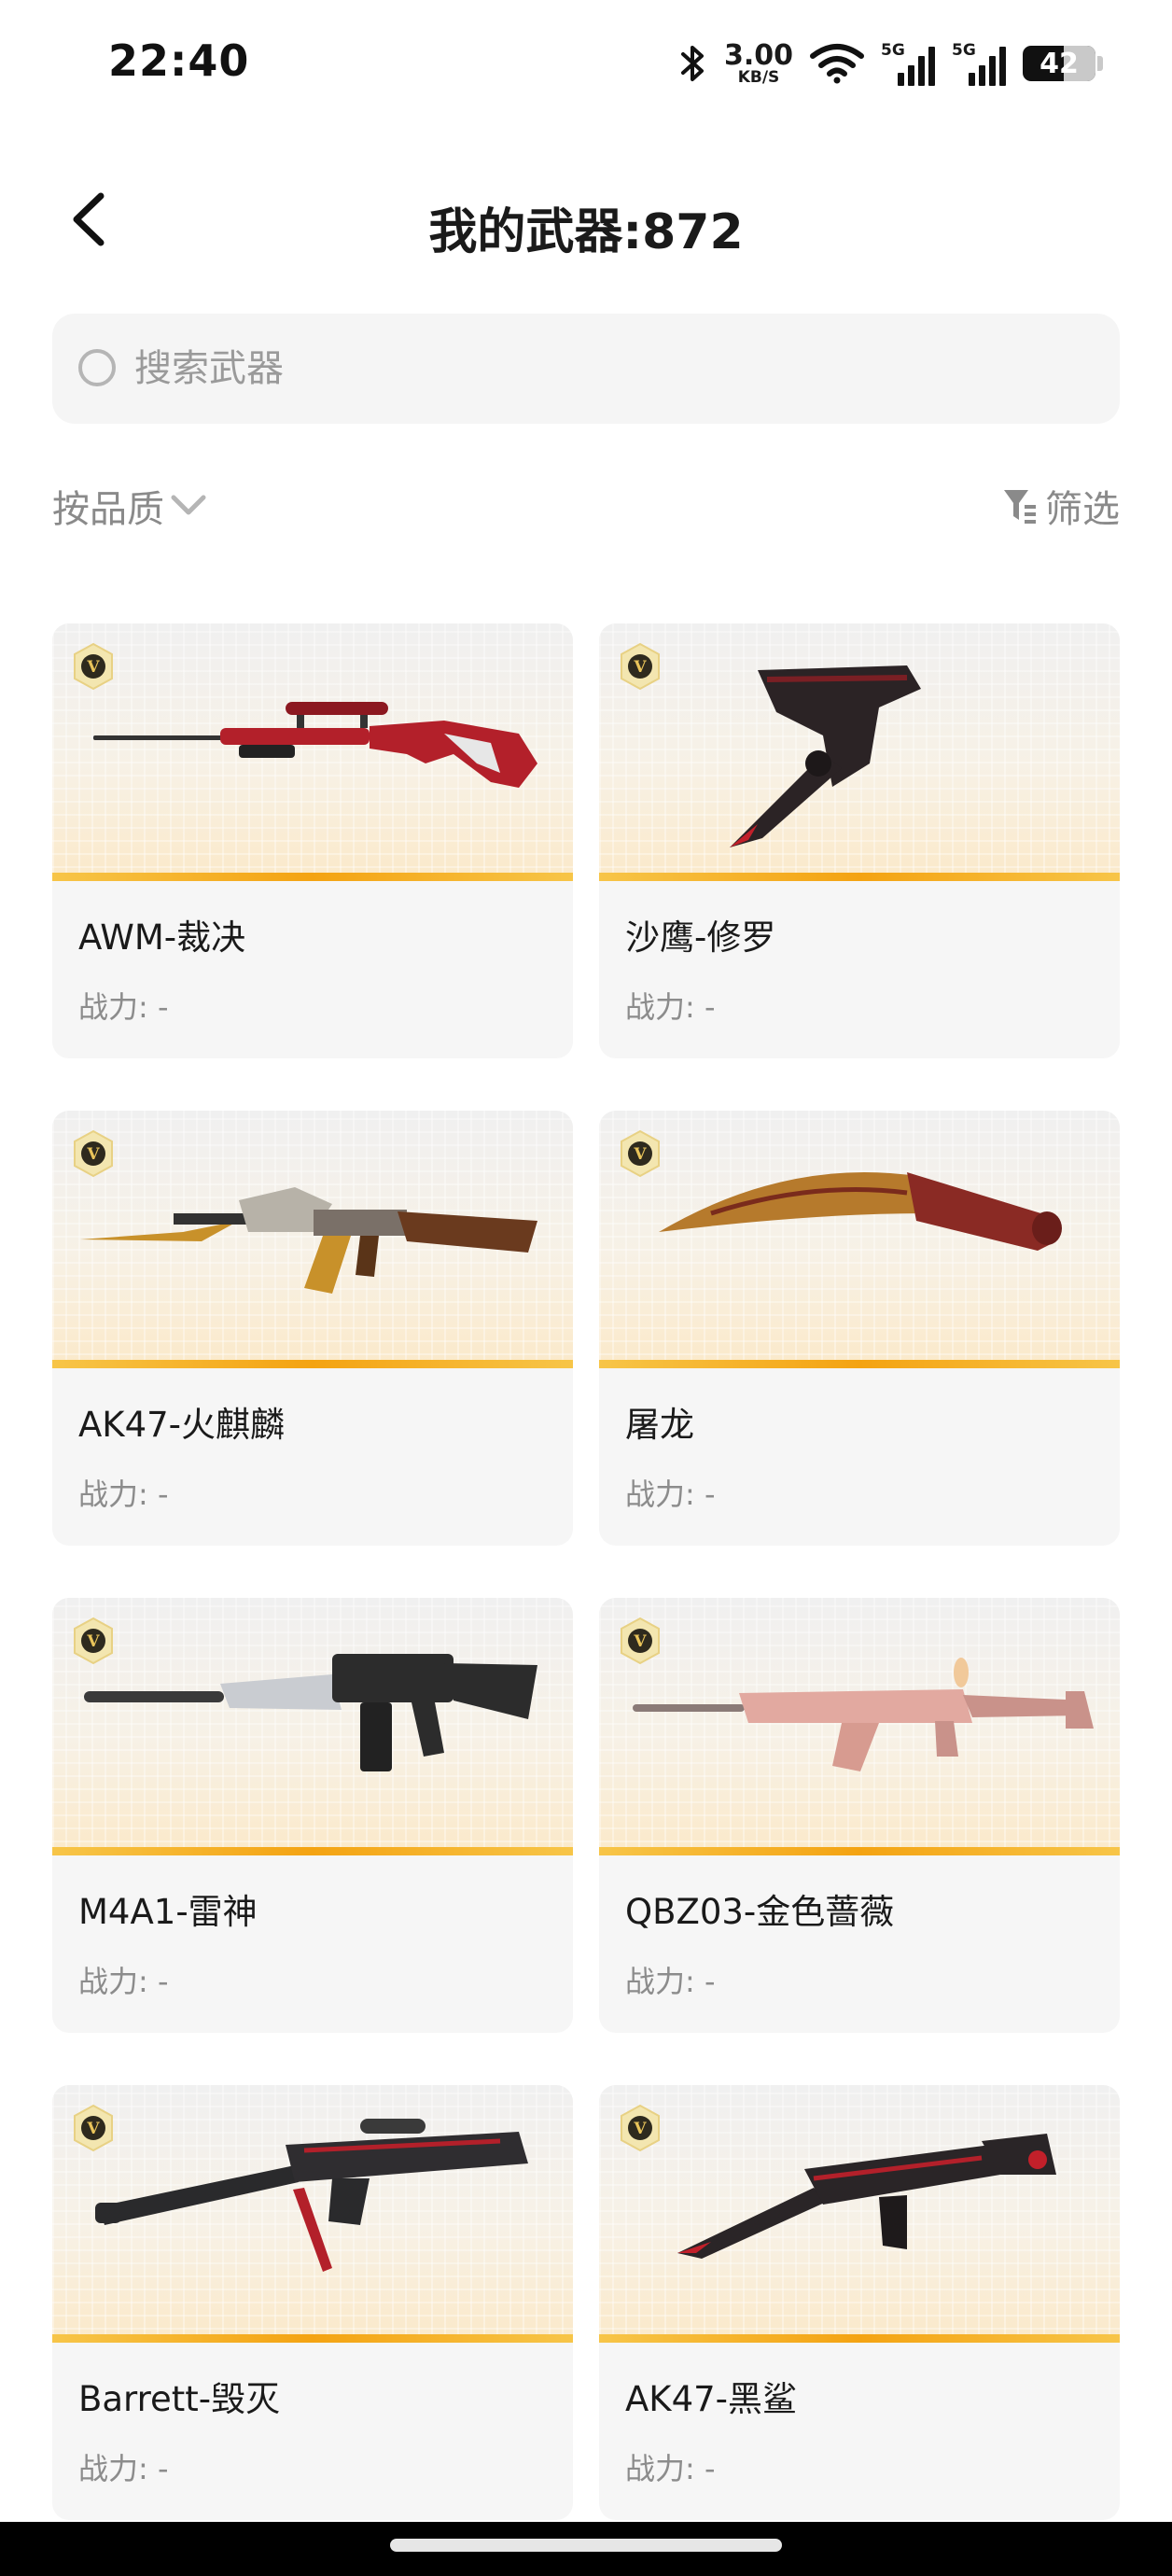 The width and height of the screenshot is (1172, 2576). I want to click on net-speed-value: 3.00, so click(758, 55).